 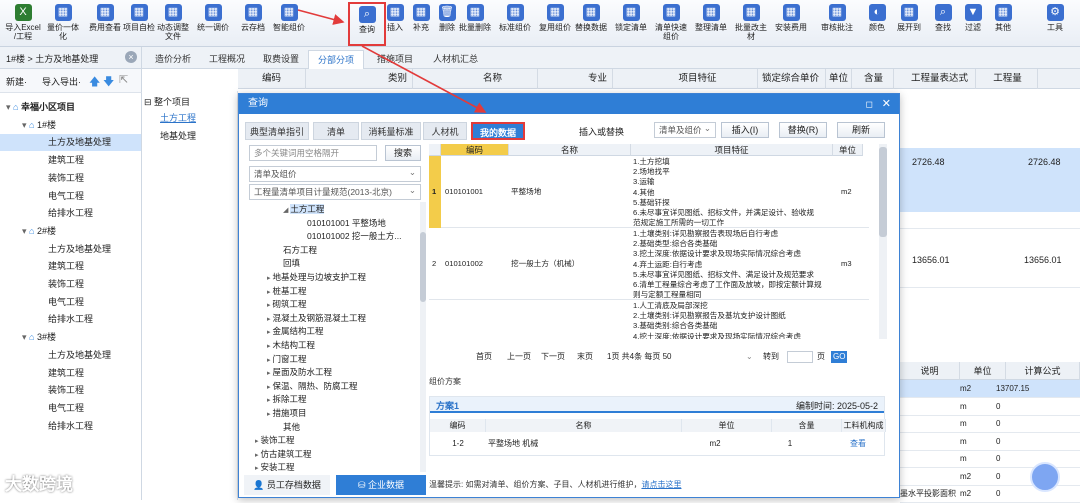 What do you see at coordinates (1045, 477) in the screenshot?
I see `assistant-robot-icon` at bounding box center [1045, 477].